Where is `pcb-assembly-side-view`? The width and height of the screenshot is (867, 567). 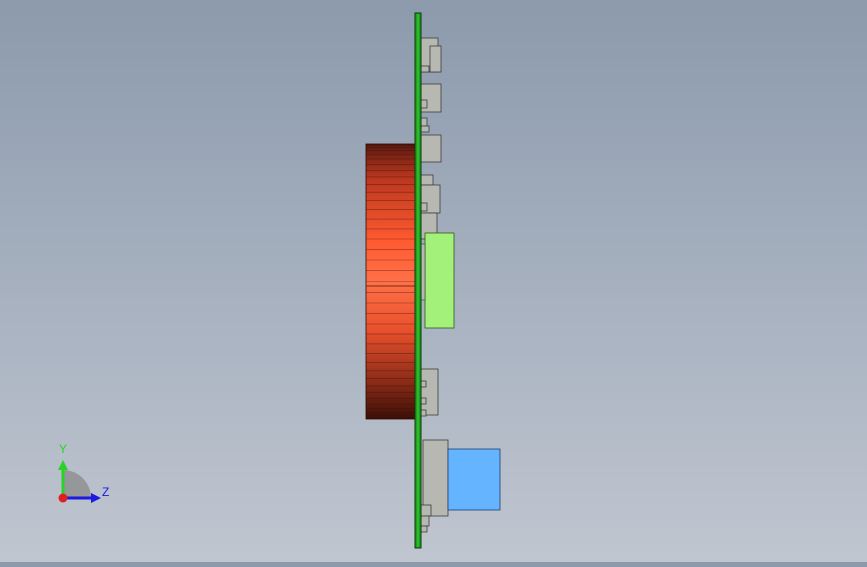 pcb-assembly-side-view is located at coordinates (433, 280).